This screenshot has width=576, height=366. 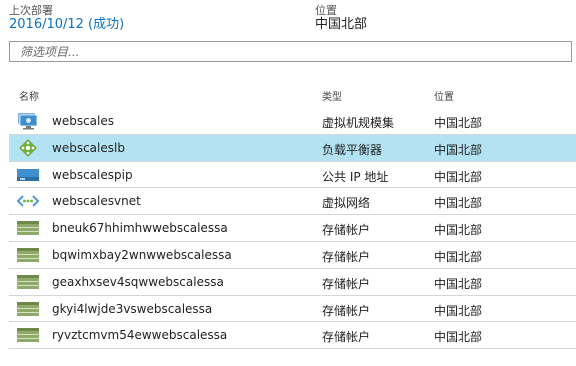 I want to click on resource-name: bneuk67hhimhwwebscalessa, so click(x=140, y=228).